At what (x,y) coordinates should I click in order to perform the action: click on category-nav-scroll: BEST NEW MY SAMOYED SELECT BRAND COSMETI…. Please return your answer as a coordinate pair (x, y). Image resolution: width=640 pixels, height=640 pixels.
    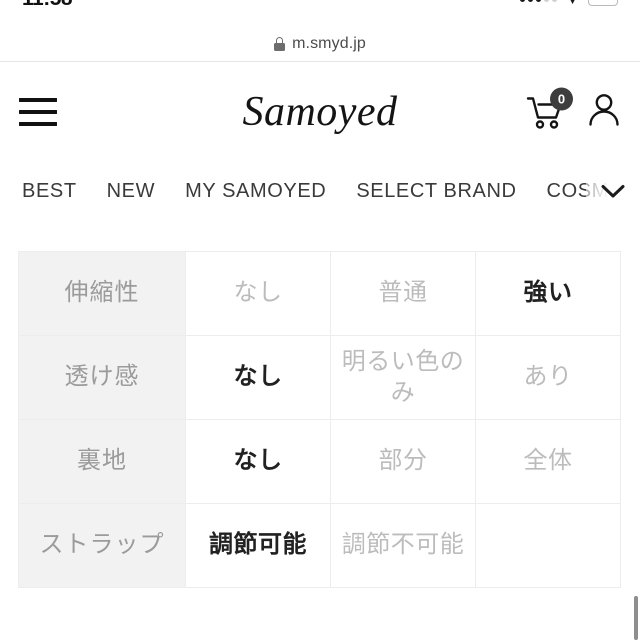
    Looking at the image, I should click on (320, 191).